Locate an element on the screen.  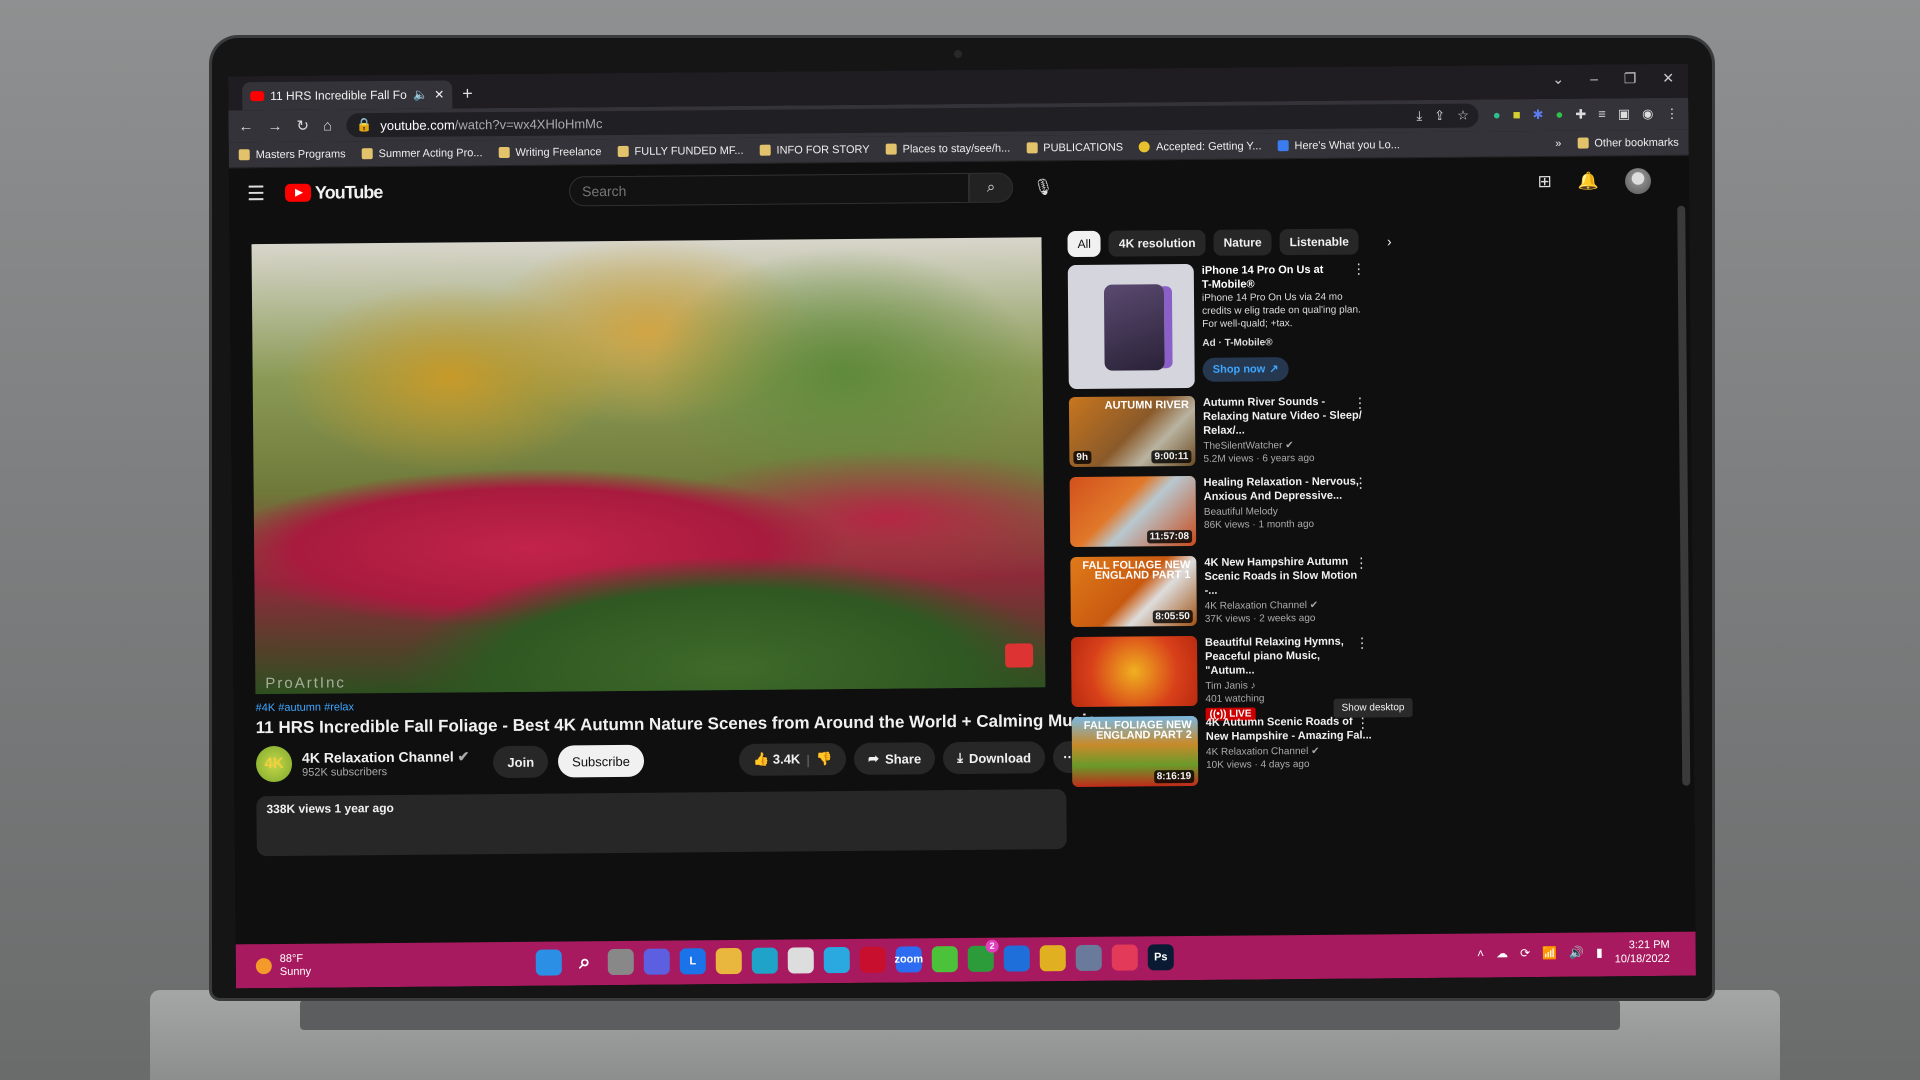
create-video-icon: ⊞ is located at coordinates (1545, 182).